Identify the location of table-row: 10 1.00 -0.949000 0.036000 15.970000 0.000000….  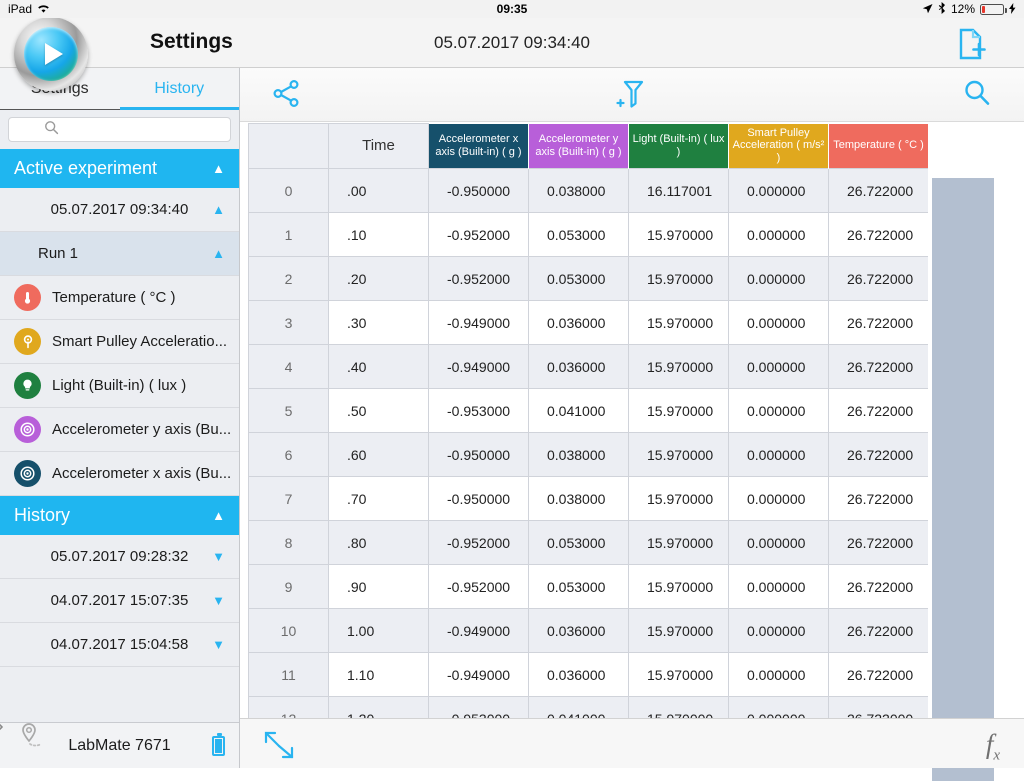
(588, 630).